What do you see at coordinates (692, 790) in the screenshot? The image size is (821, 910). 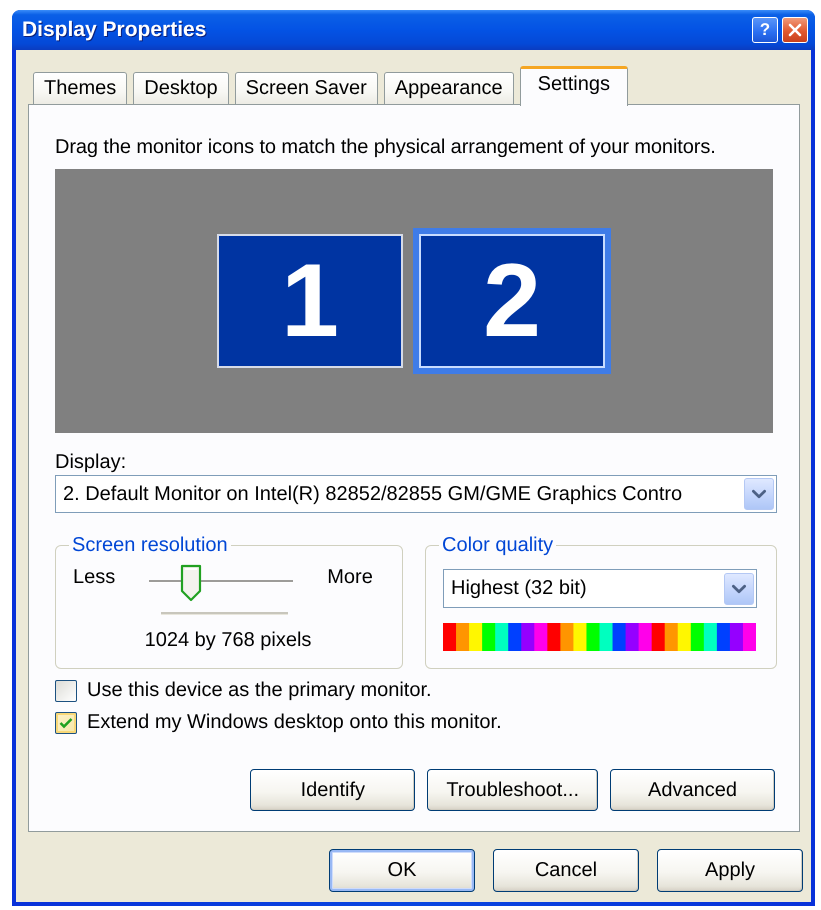 I see `panel-button: Advanced` at bounding box center [692, 790].